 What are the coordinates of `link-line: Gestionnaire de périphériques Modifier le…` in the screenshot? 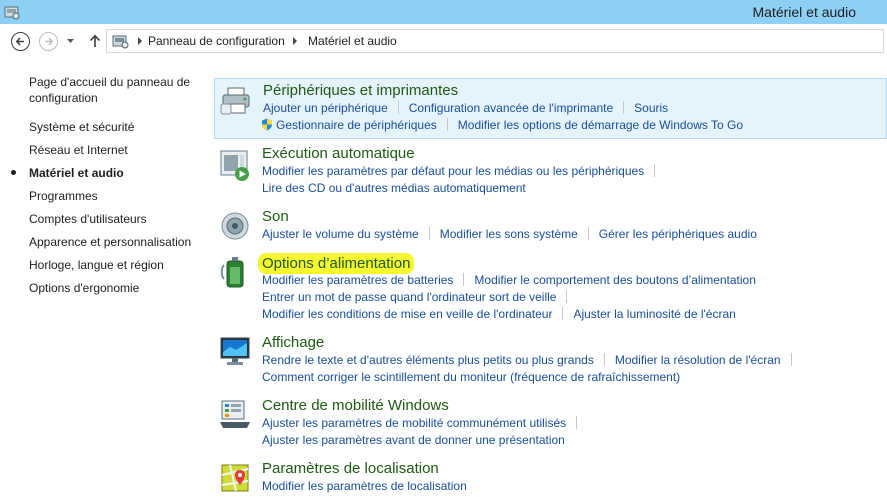 It's located at (502, 125).